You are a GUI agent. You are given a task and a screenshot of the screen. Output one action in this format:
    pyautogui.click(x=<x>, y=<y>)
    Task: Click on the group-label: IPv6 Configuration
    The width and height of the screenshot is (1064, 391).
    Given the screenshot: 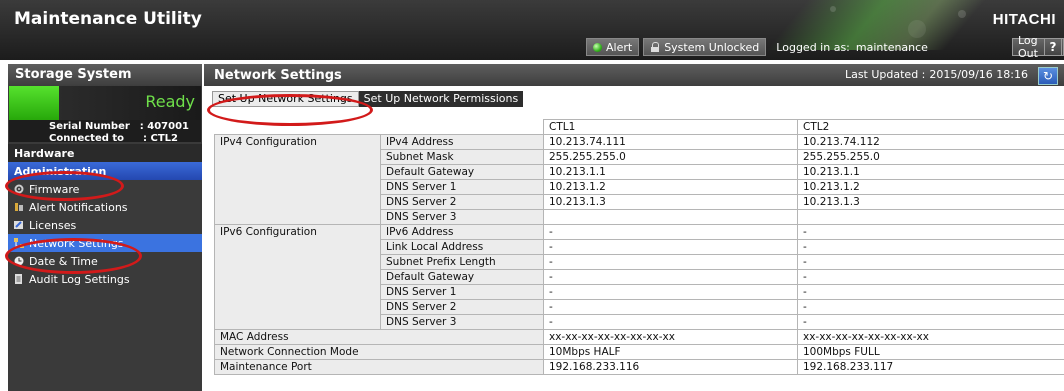 What is the action you would take?
    pyautogui.click(x=297, y=277)
    